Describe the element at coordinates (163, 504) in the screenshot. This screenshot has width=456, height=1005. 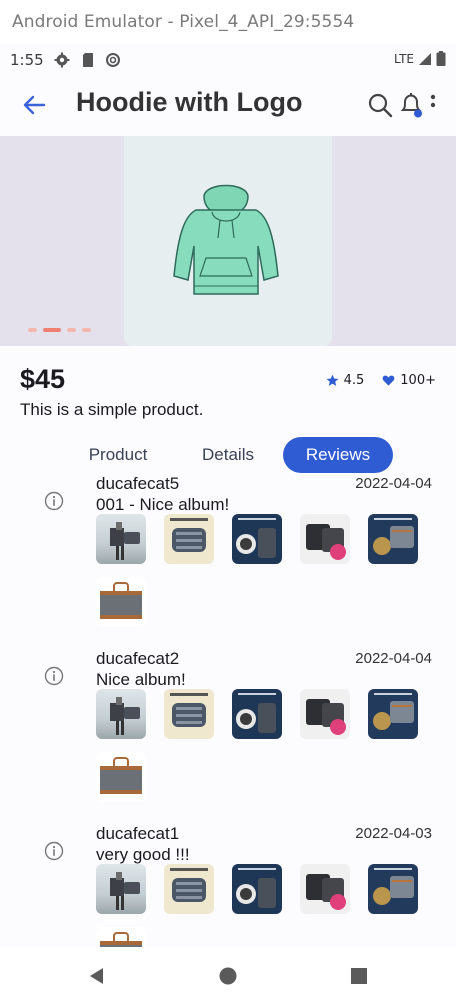
I see `review-text: 001 - Nice album!` at that location.